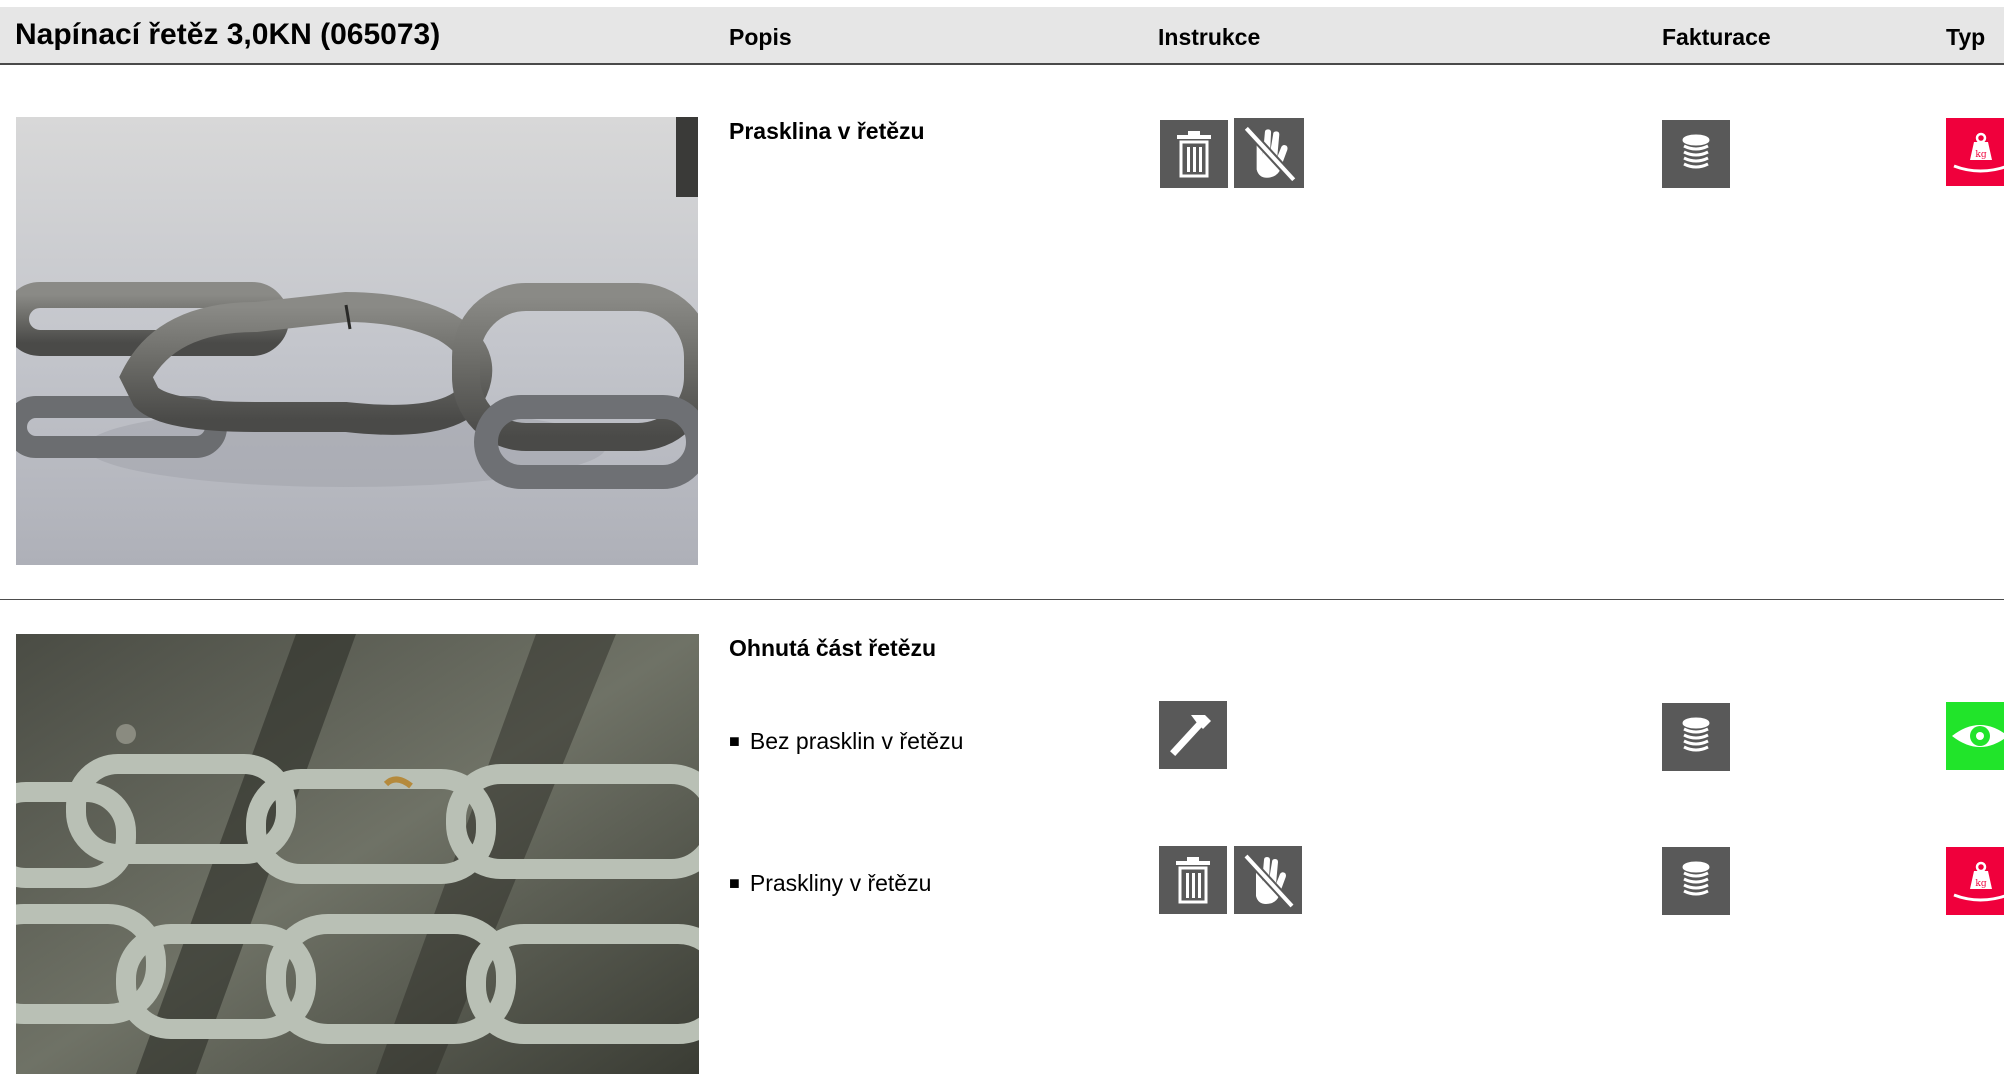 This screenshot has height=1075, width=2004. Describe the element at coordinates (1193, 735) in the screenshot. I see `hammer-icon` at that location.